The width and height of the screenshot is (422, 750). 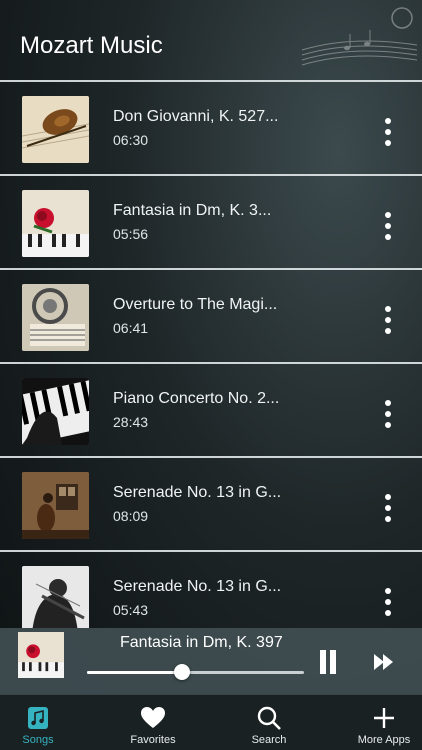 I want to click on now-playing-title: Fantasia in Dm, K. 397, so click(x=201, y=642).